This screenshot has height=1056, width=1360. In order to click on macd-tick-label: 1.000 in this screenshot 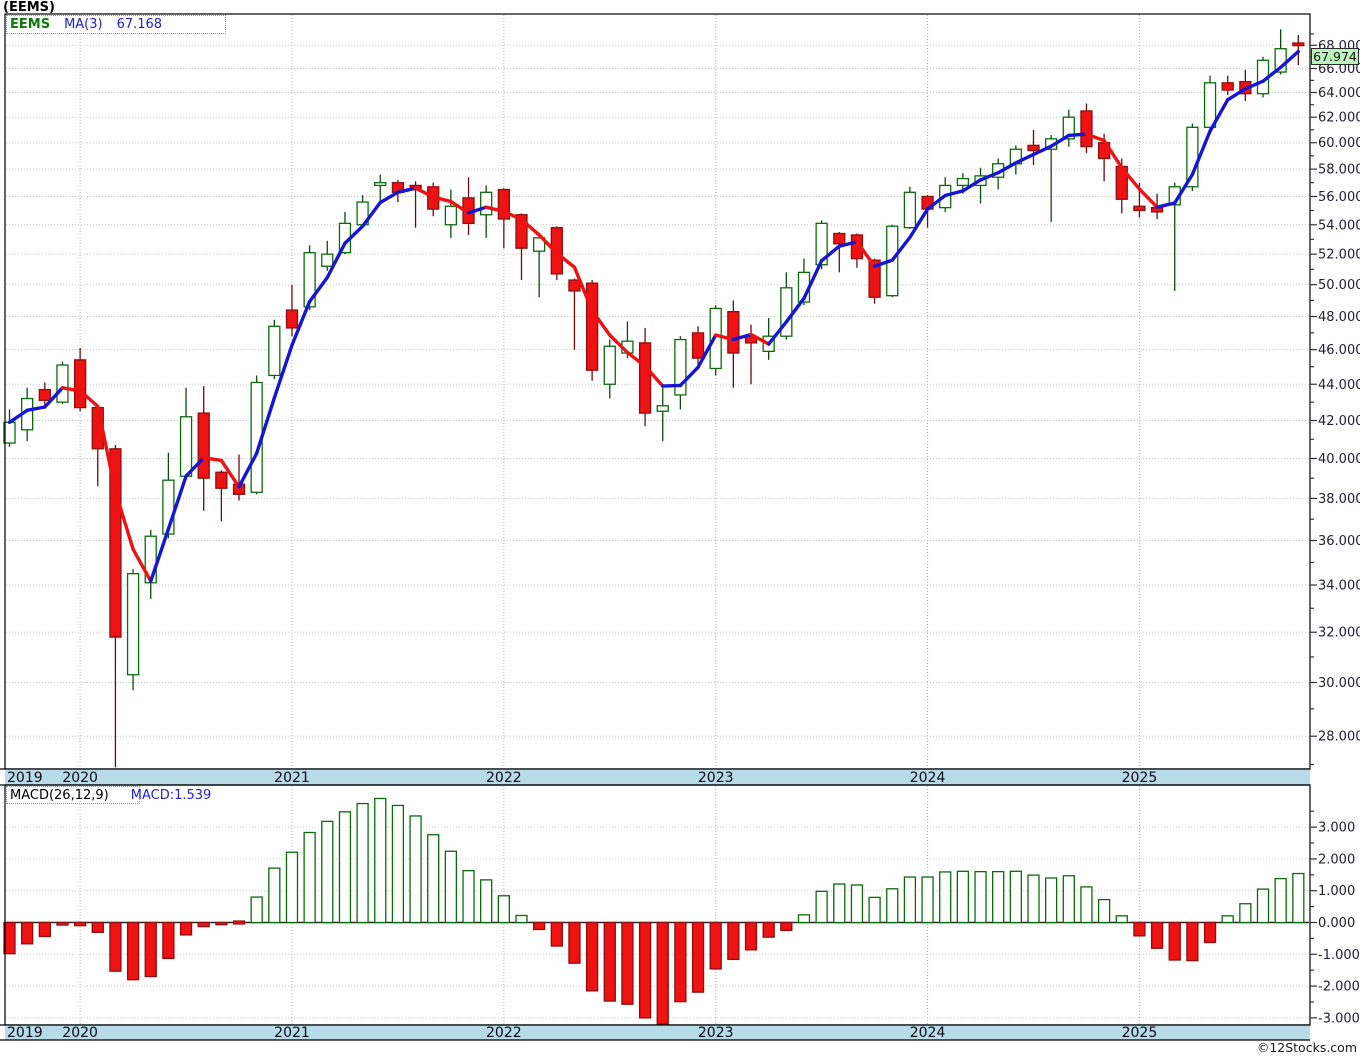, I will do `click(1336, 891)`.